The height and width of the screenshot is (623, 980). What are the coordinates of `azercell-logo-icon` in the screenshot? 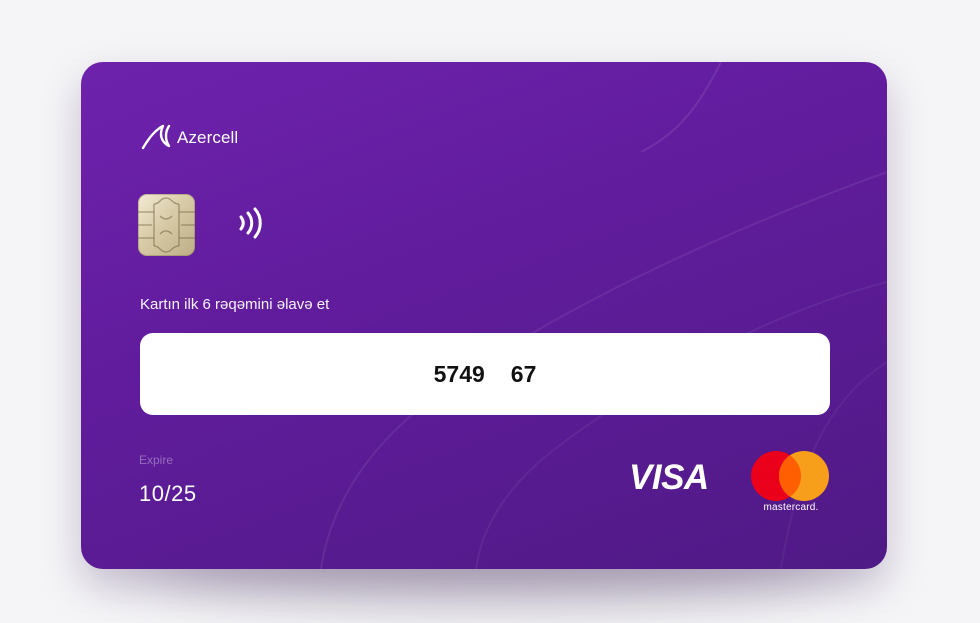 It's located at (156, 137).